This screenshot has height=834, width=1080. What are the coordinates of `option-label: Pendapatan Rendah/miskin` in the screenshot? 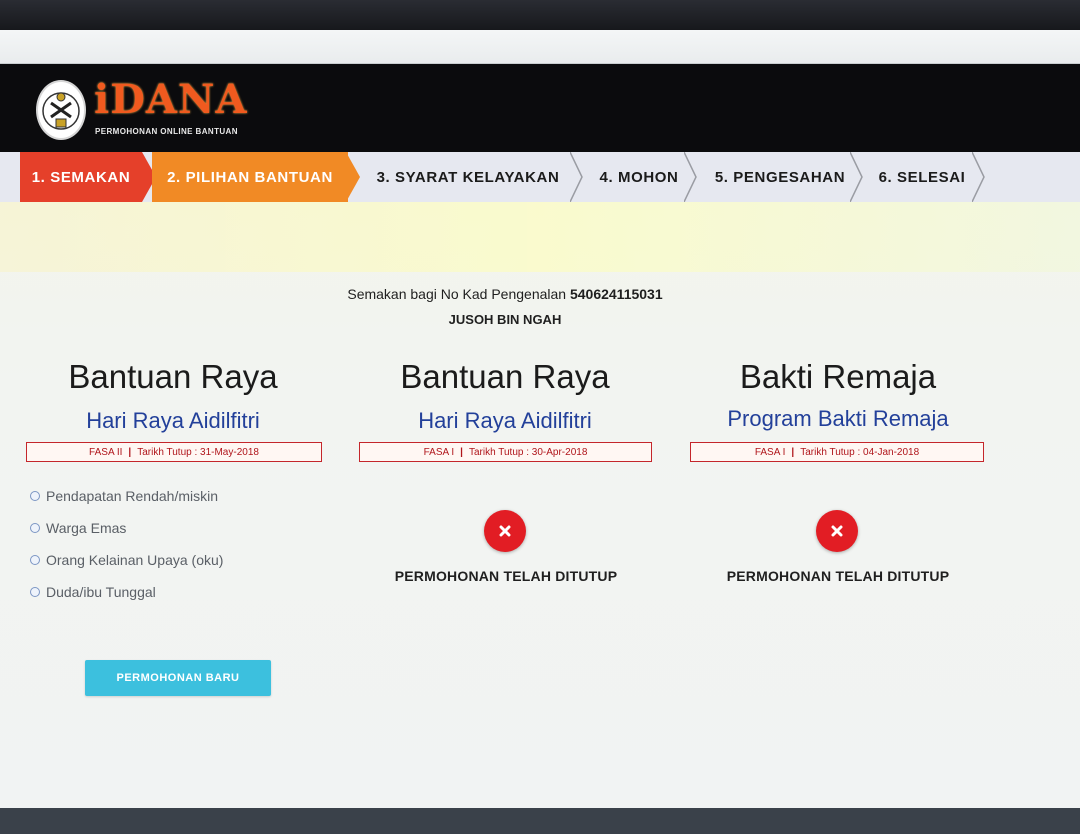 It's located at (132, 496).